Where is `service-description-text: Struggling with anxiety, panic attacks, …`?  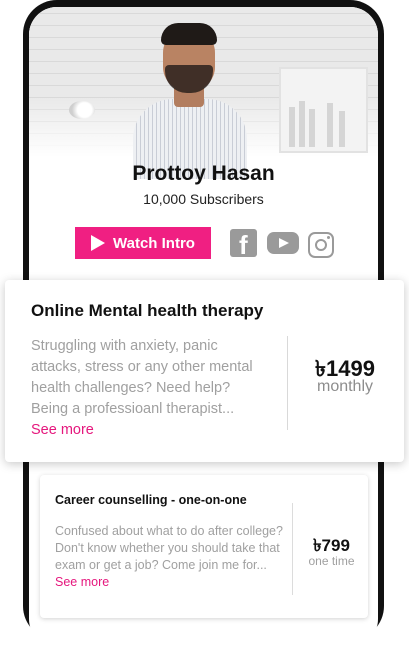 service-description-text: Struggling with anxiety, panic attacks, … is located at coordinates (142, 377).